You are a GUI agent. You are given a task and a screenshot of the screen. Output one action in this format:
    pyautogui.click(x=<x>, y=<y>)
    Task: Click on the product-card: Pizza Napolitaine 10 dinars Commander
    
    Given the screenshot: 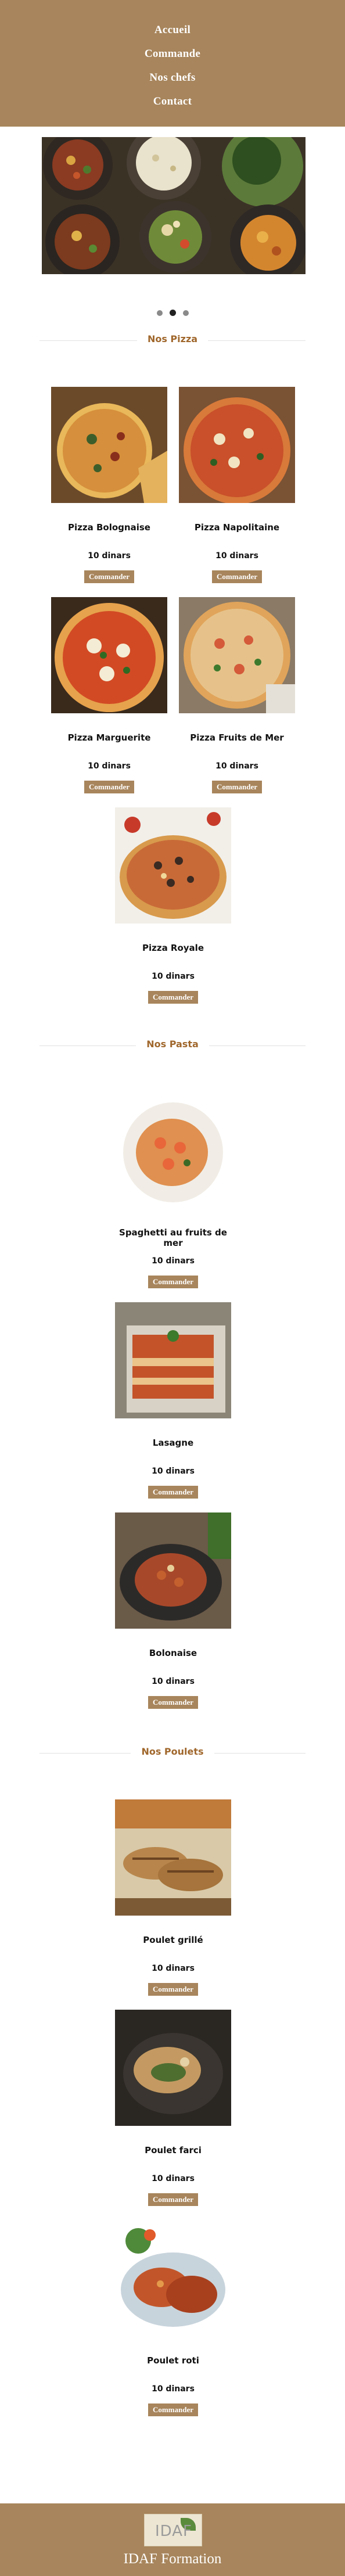 What is the action you would take?
    pyautogui.click(x=237, y=485)
    